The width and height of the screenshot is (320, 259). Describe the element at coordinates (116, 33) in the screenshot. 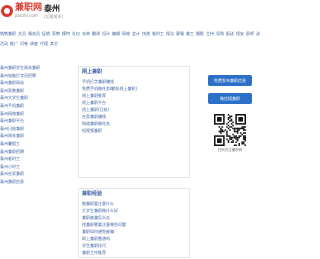

I see `category-link: 编辑` at that location.